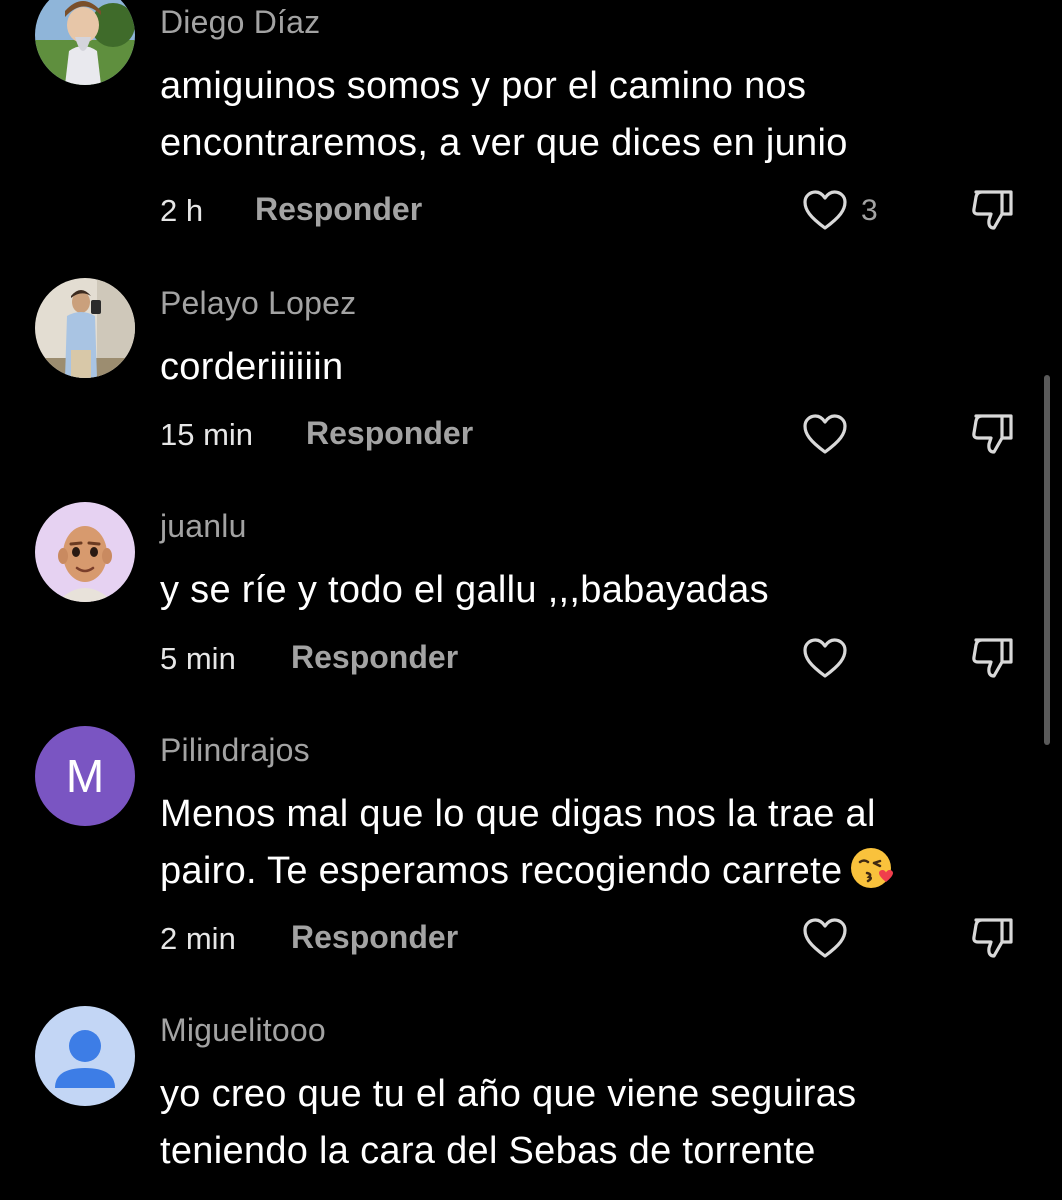  Describe the element at coordinates (252, 367) in the screenshot. I see `comment-text: corderiiiiiin` at that location.